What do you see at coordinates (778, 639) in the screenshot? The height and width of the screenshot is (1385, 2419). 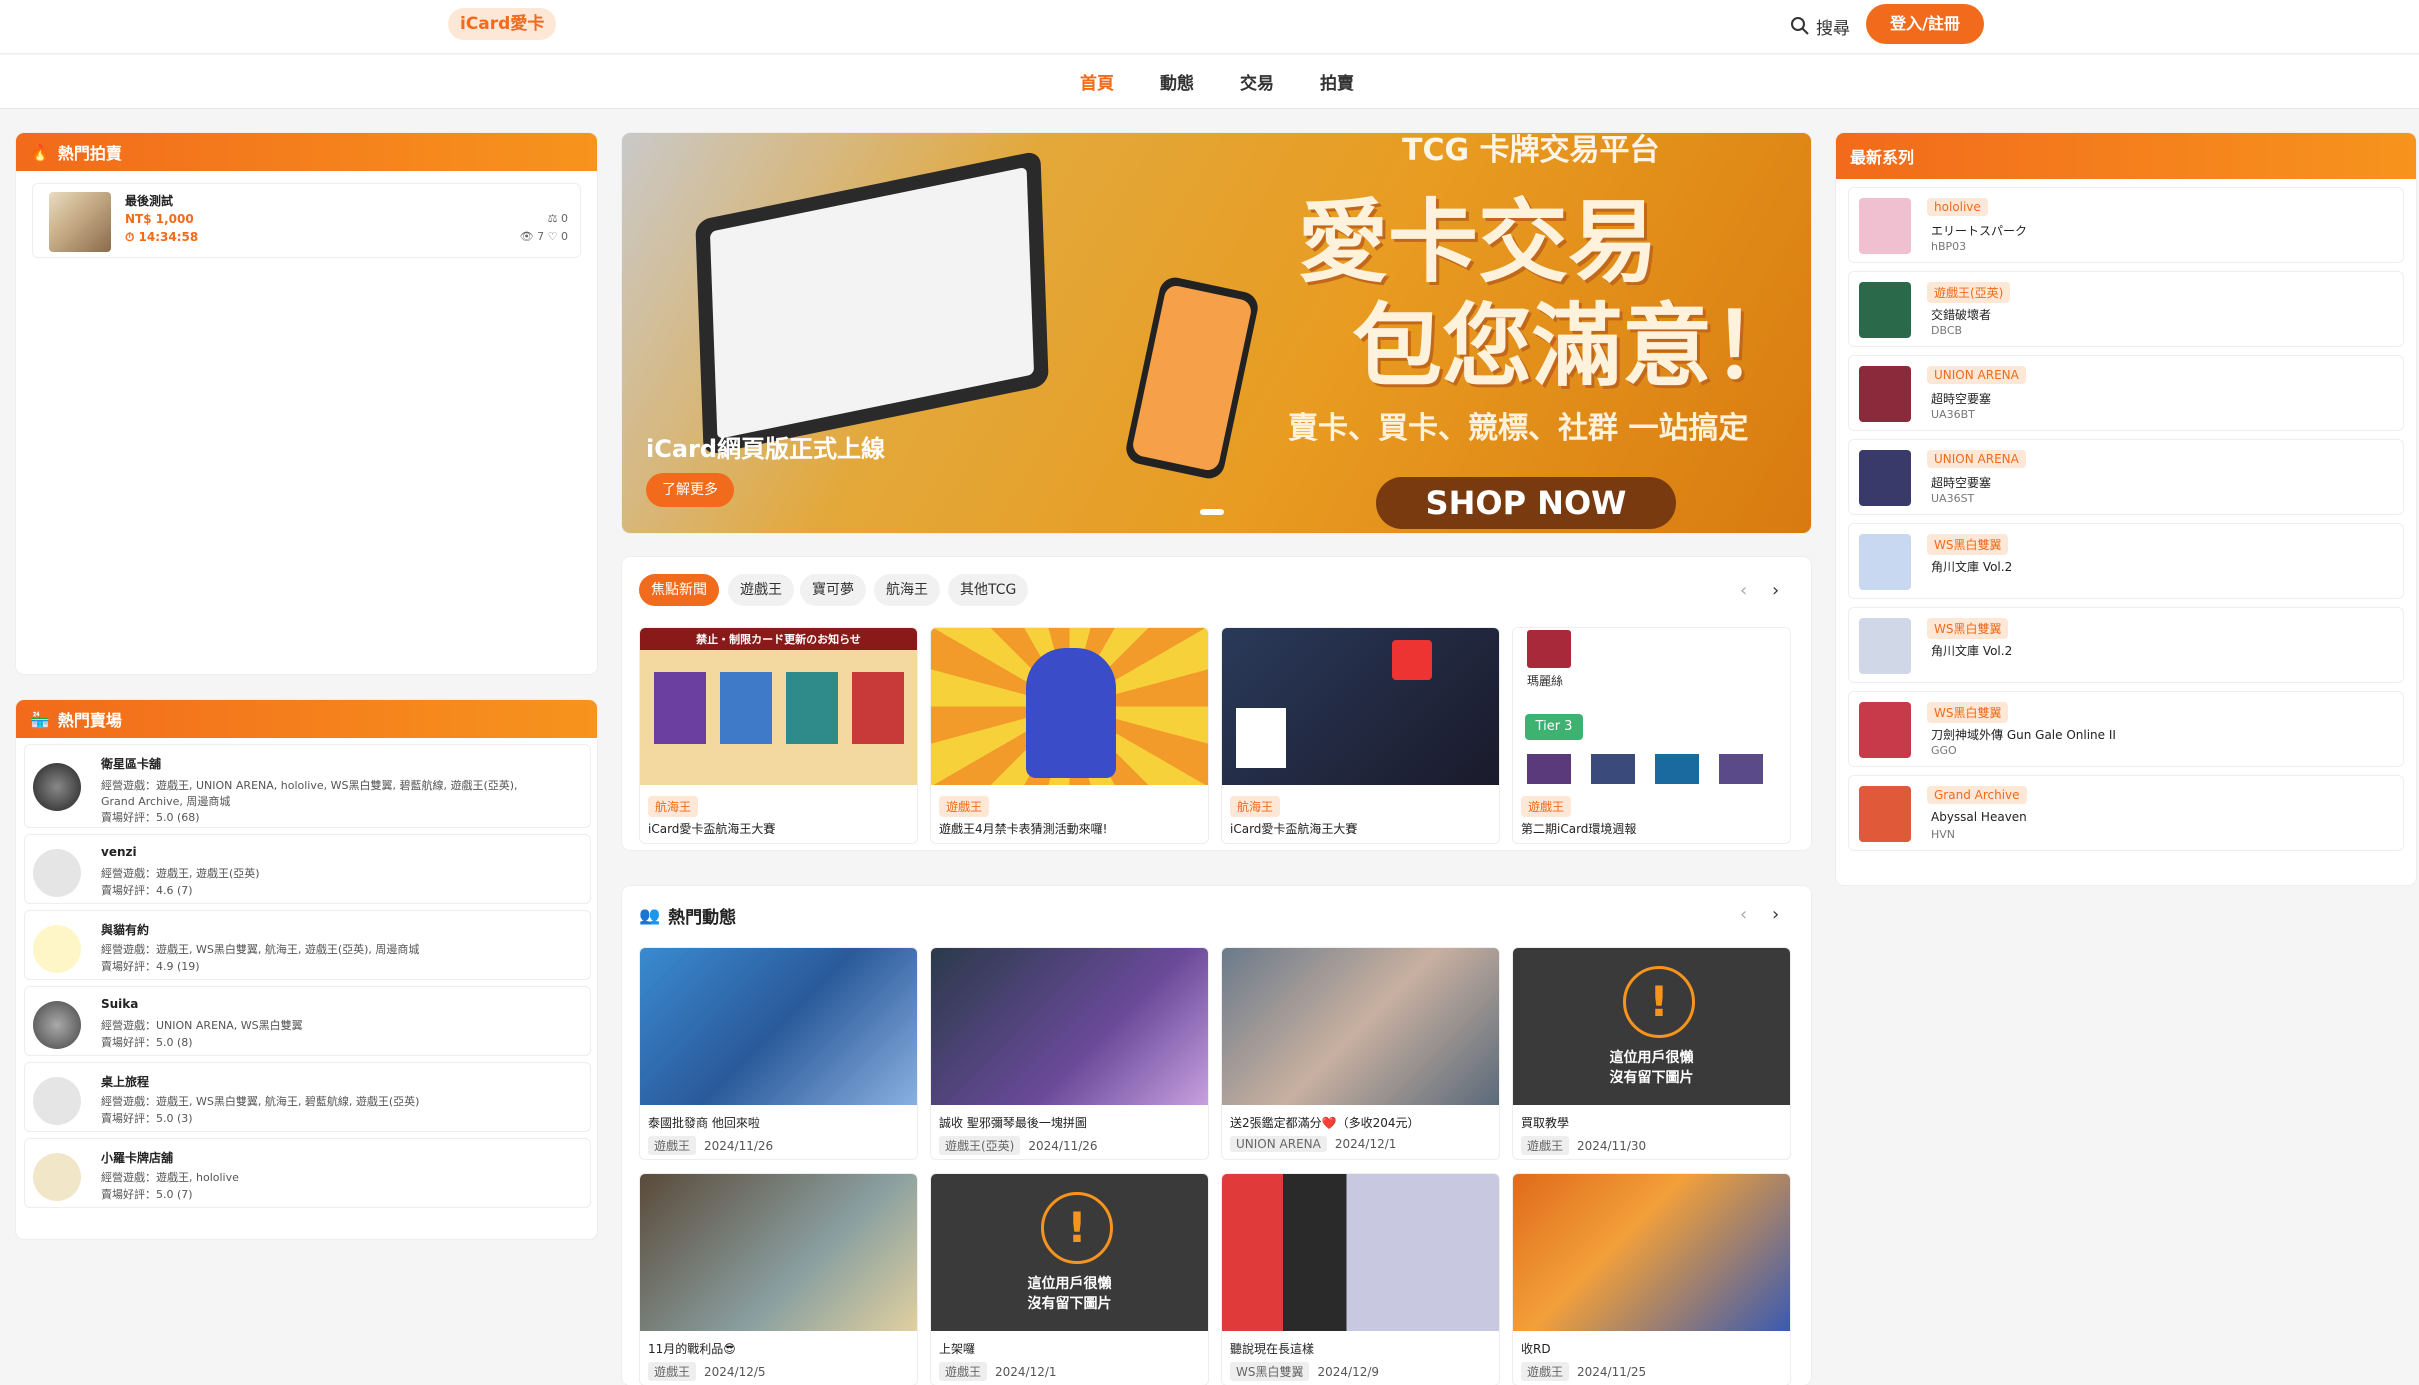 I see `news-image-title: 禁止・制限カード更新のお知らせ` at bounding box center [778, 639].